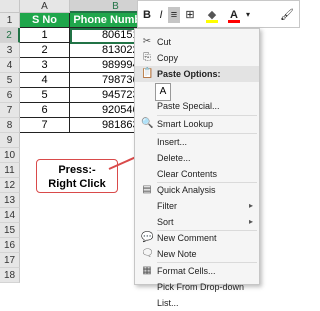  Describe the element at coordinates (212, 21) in the screenshot. I see `fill-color-swatch` at that location.